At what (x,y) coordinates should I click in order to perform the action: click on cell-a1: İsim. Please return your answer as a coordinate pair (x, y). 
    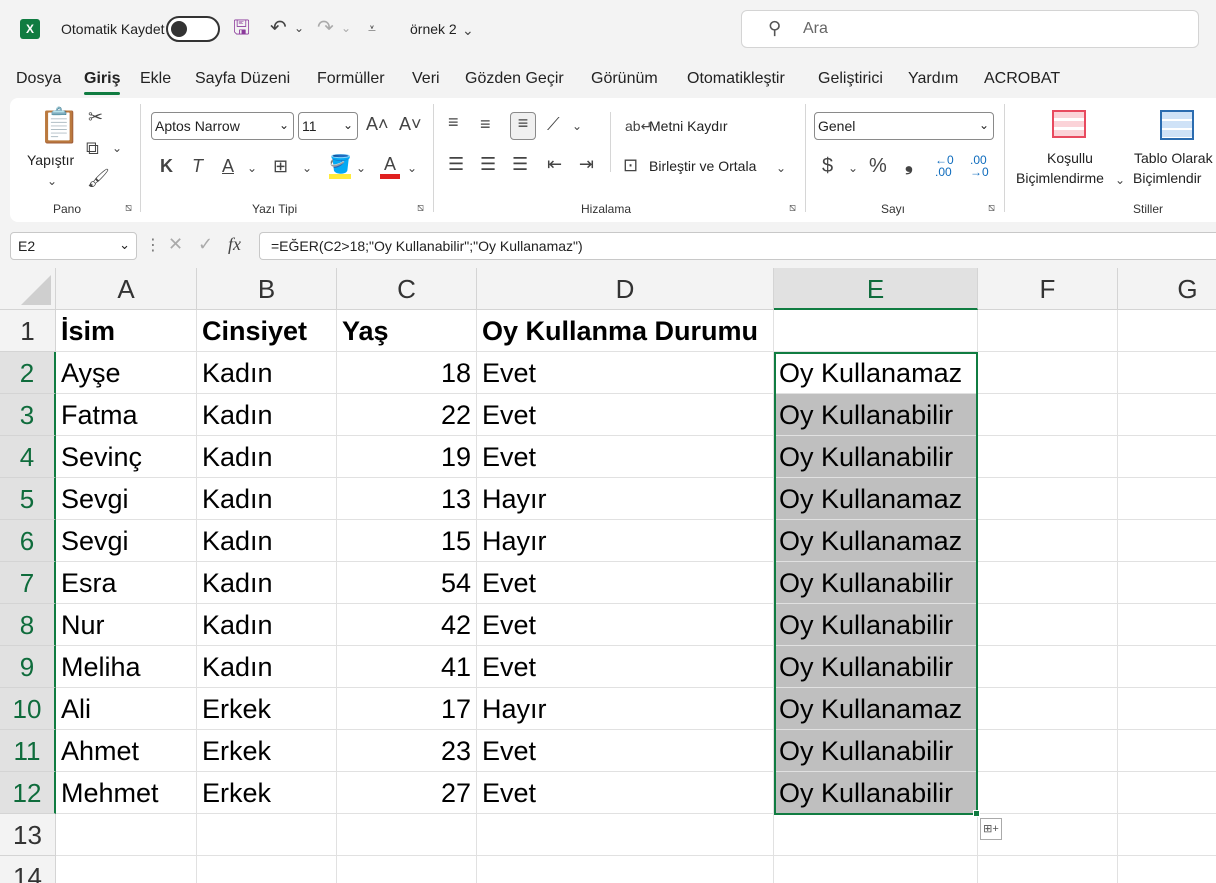
    Looking at the image, I should click on (126, 331).